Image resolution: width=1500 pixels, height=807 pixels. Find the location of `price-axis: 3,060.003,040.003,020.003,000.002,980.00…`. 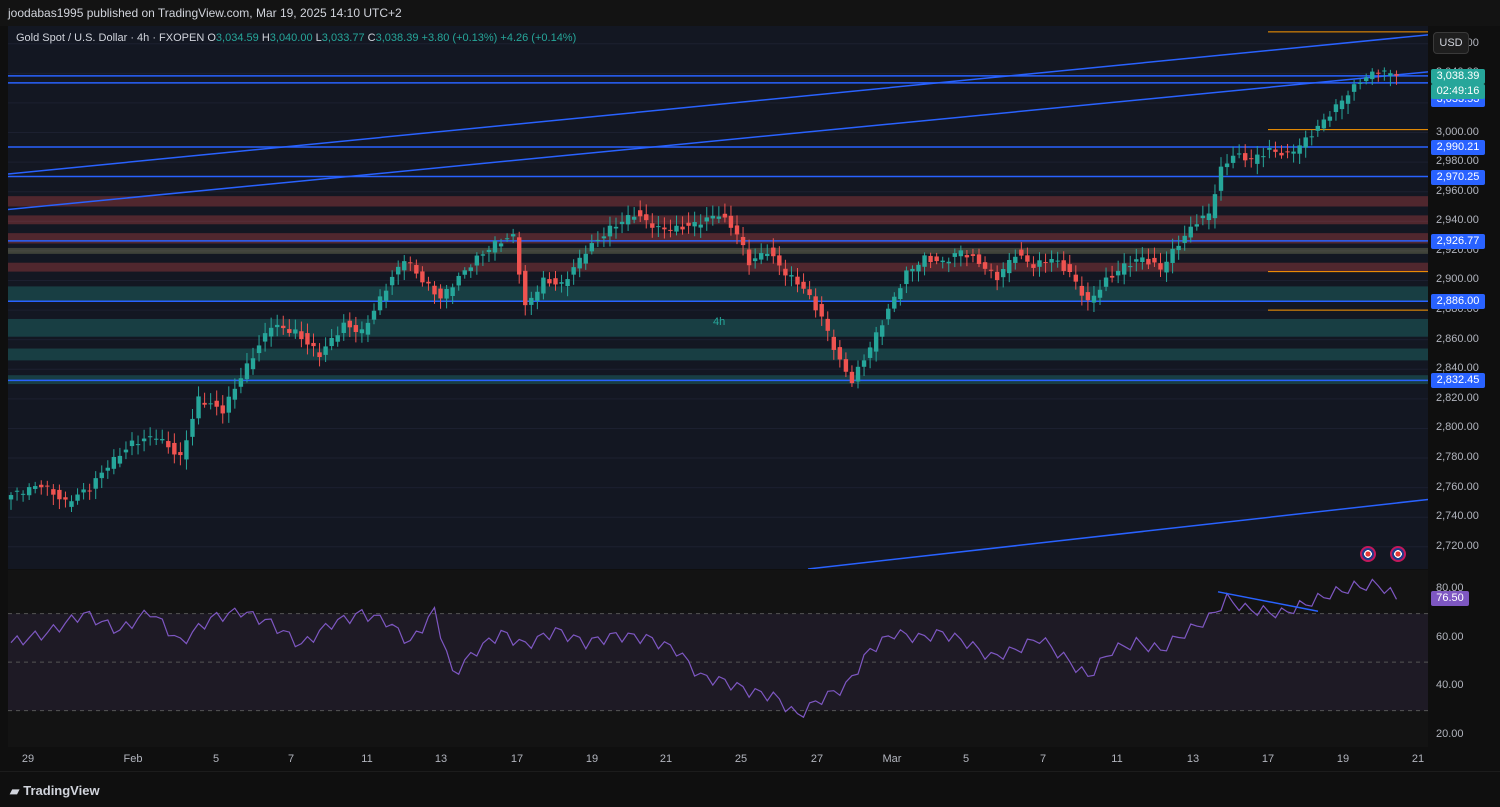

price-axis: 3,060.003,040.003,020.003,000.002,980.00… is located at coordinates (1464, 386).